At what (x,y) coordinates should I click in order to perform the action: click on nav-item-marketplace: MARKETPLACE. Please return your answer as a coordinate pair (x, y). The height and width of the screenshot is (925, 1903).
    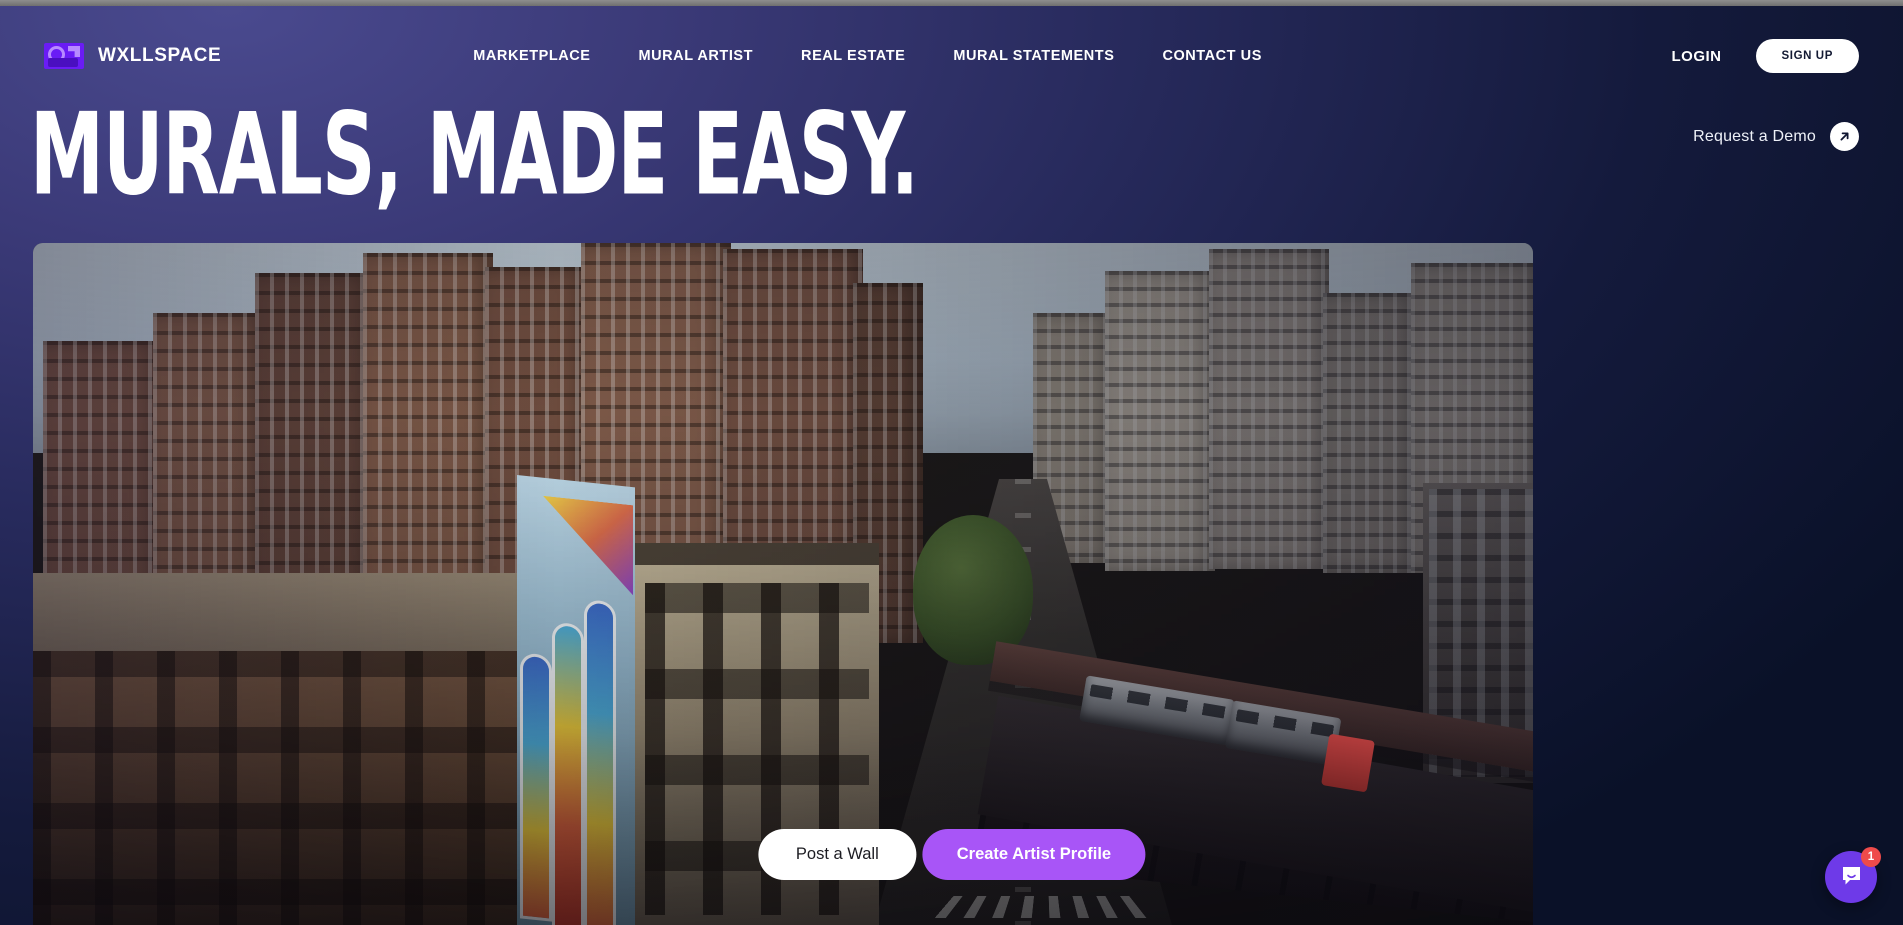
    Looking at the image, I should click on (531, 56).